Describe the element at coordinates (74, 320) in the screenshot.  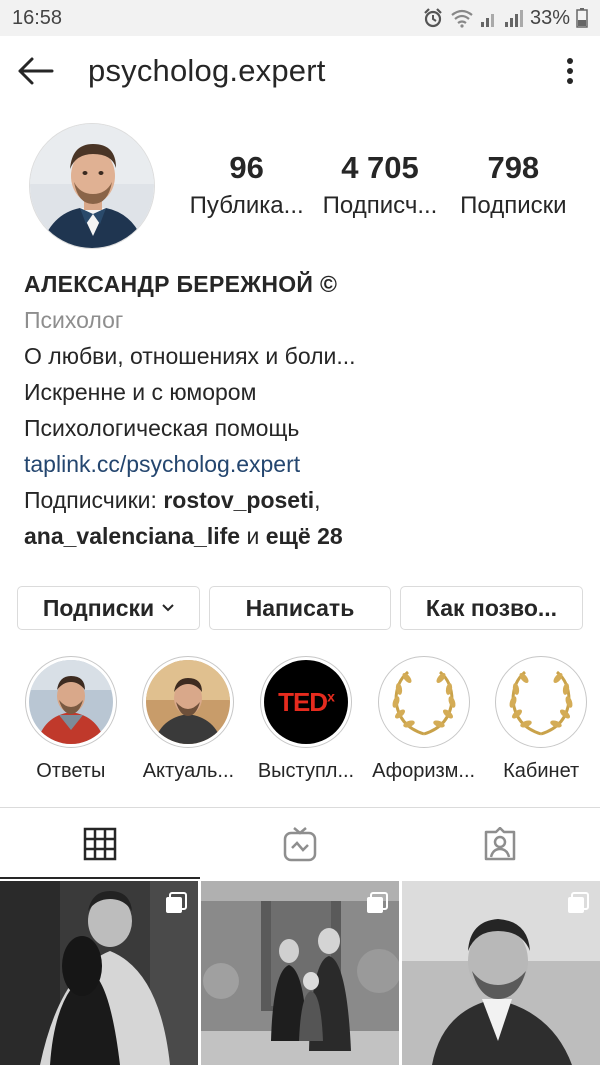
I see `profile-category: Психолог` at that location.